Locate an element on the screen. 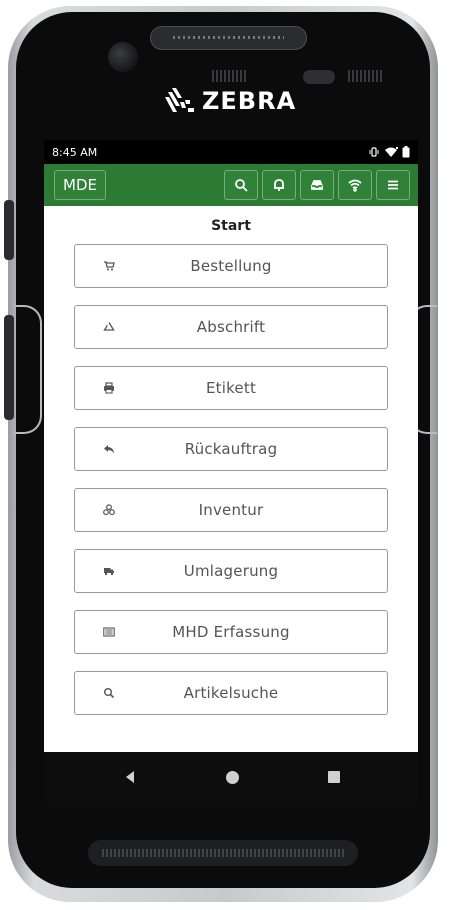 The height and width of the screenshot is (910, 451). back-icon is located at coordinates (130, 777).